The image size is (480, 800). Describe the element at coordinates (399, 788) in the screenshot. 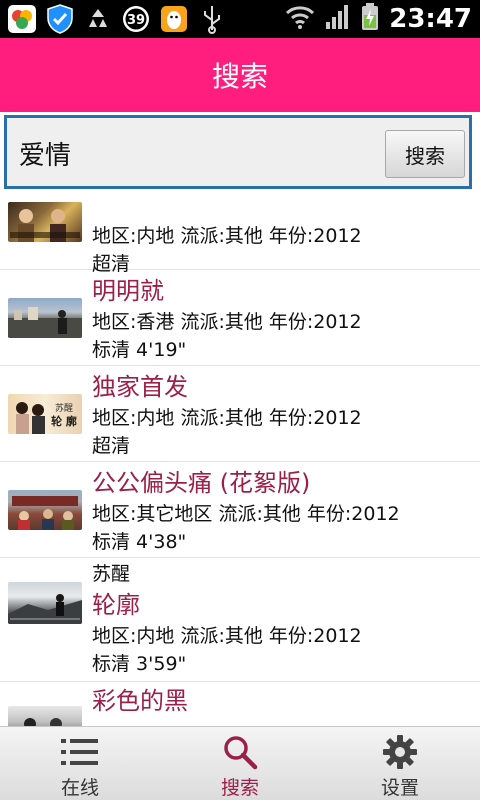

I see `tab-label: 设置` at that location.